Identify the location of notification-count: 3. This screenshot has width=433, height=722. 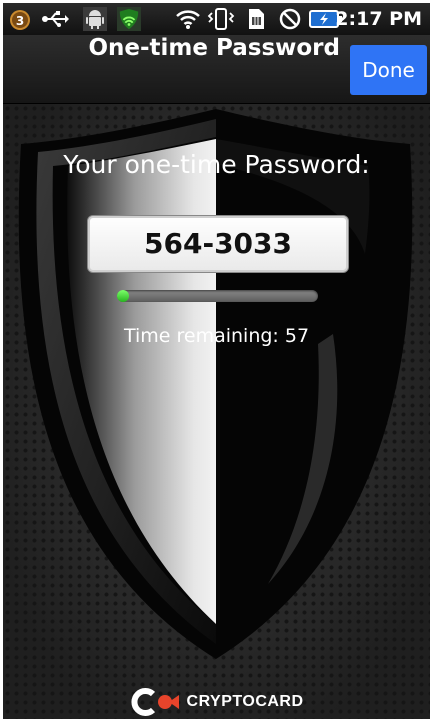
(20, 21).